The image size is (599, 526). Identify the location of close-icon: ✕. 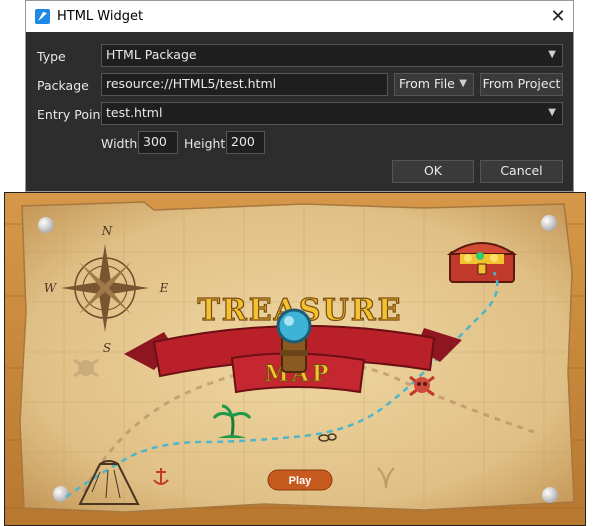
(558, 16).